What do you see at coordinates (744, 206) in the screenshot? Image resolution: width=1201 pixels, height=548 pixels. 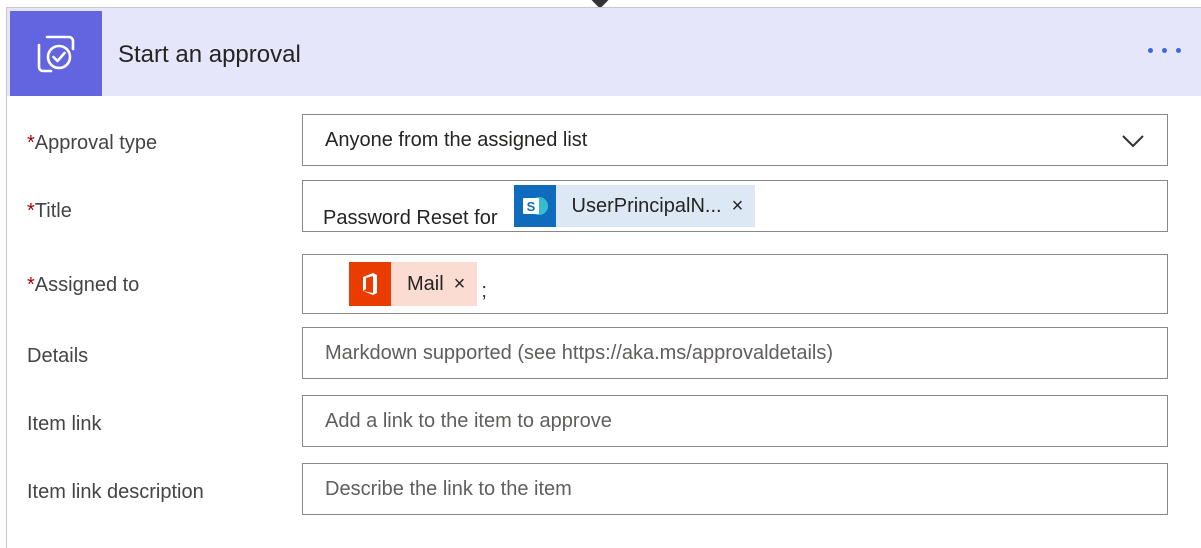 I see `title-token-remove-icon: ×` at bounding box center [744, 206].